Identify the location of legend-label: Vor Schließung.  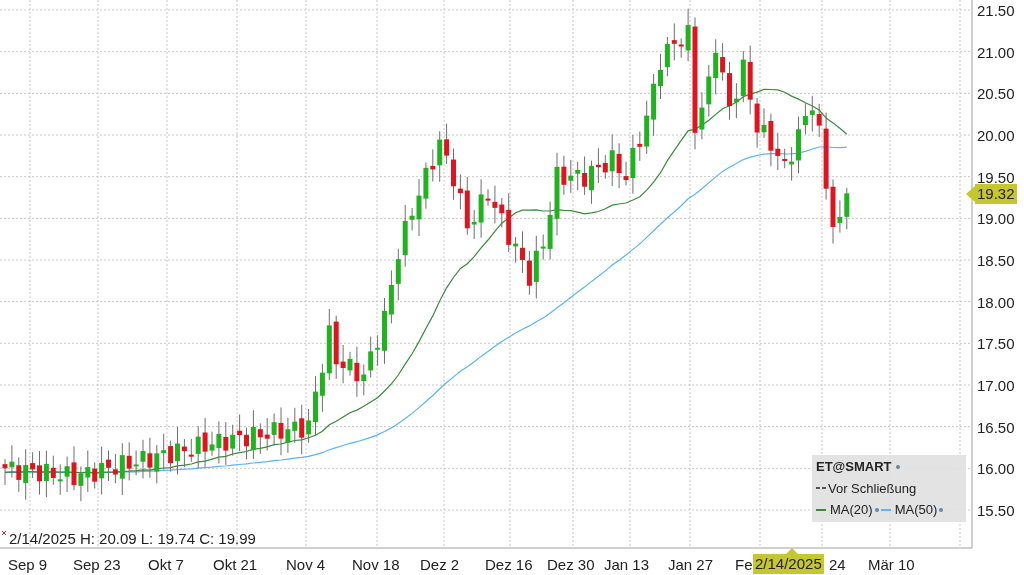
(872, 488).